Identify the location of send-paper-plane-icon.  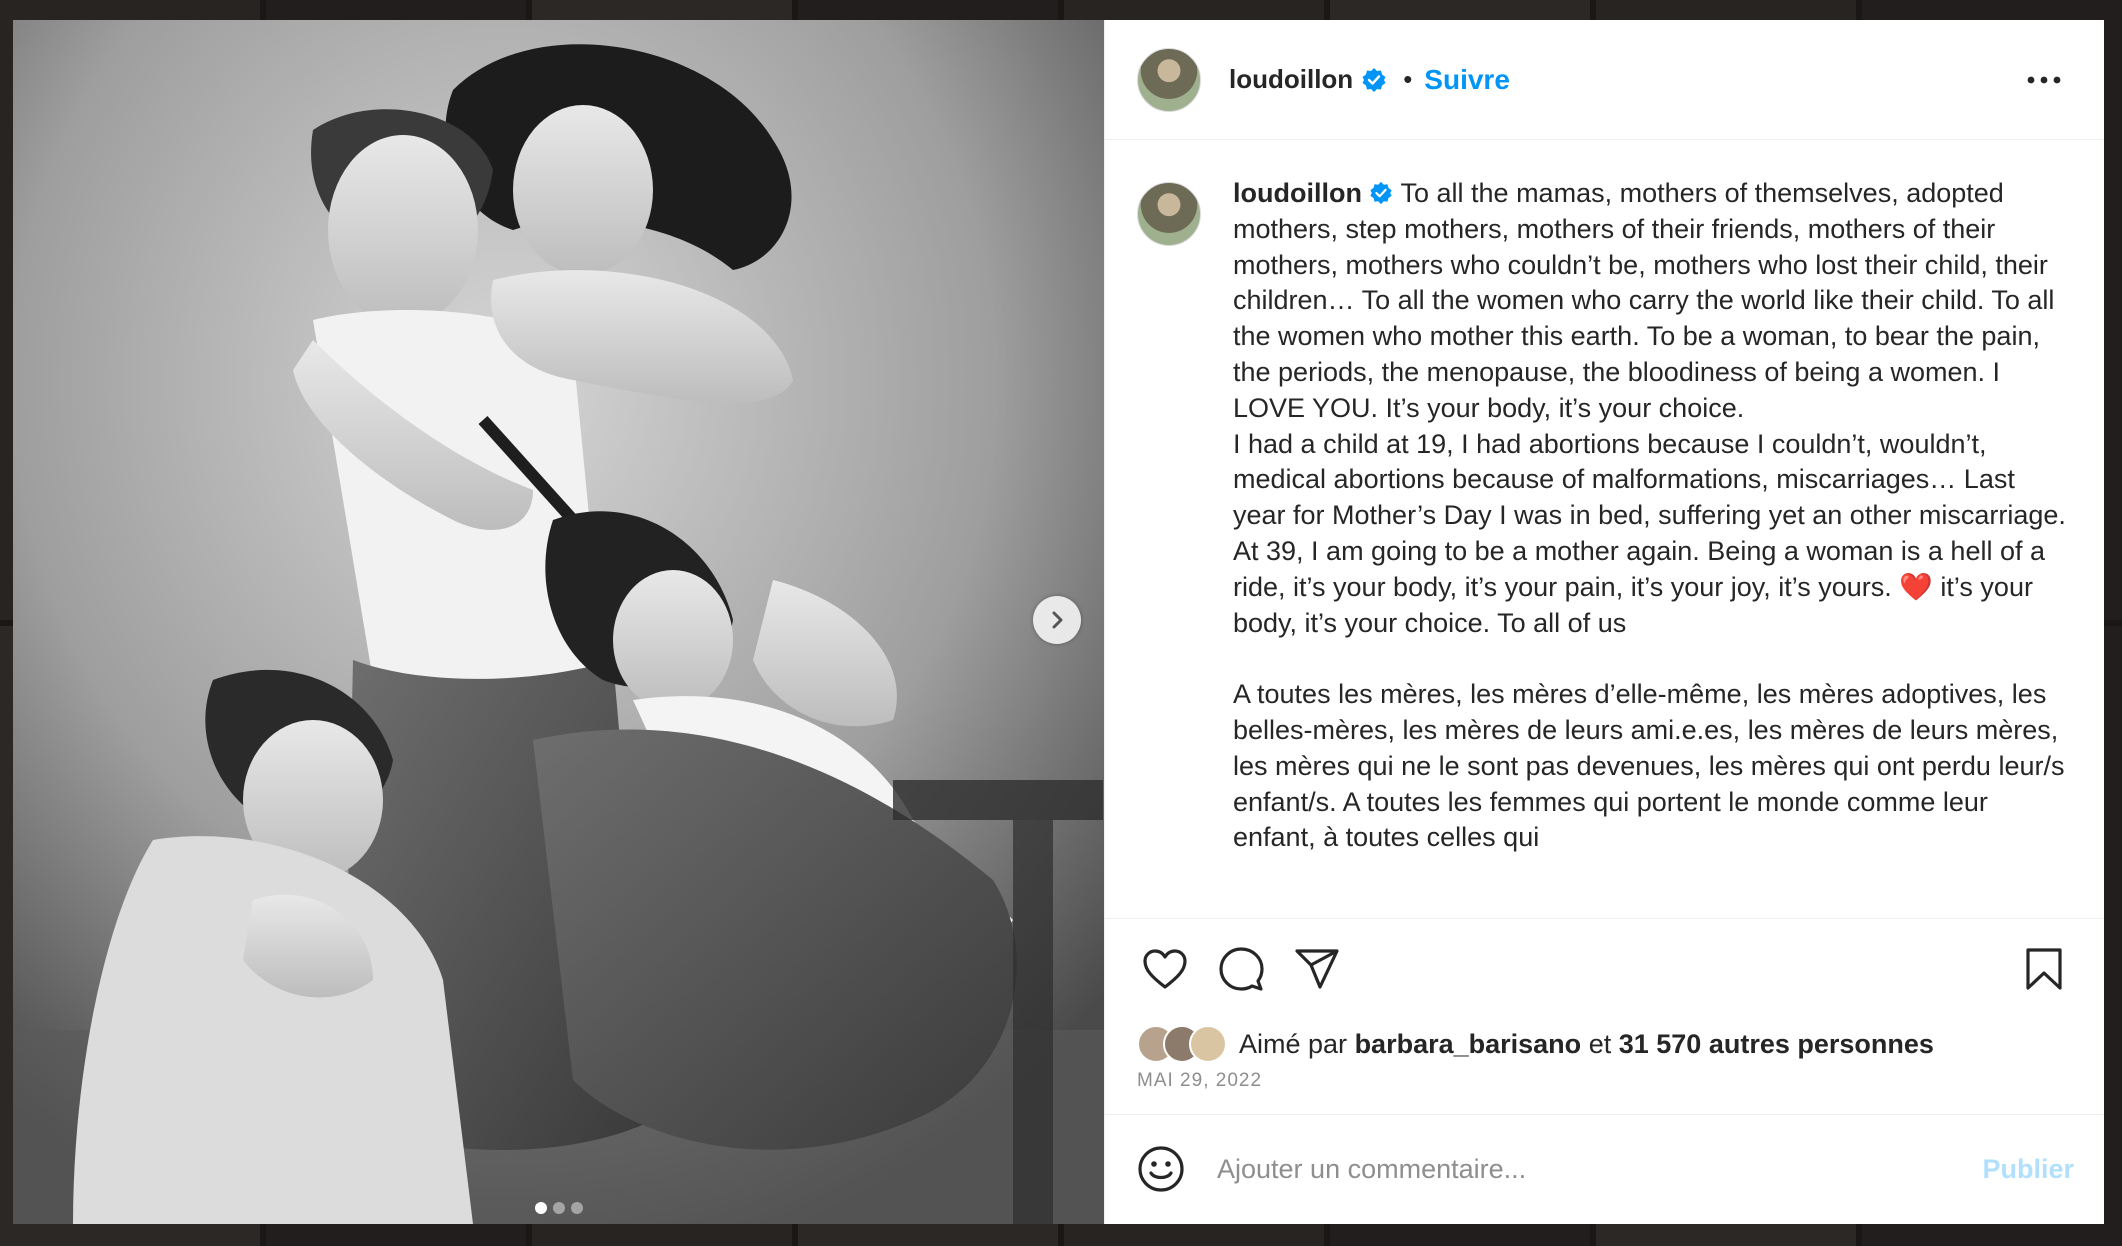
(1317, 968).